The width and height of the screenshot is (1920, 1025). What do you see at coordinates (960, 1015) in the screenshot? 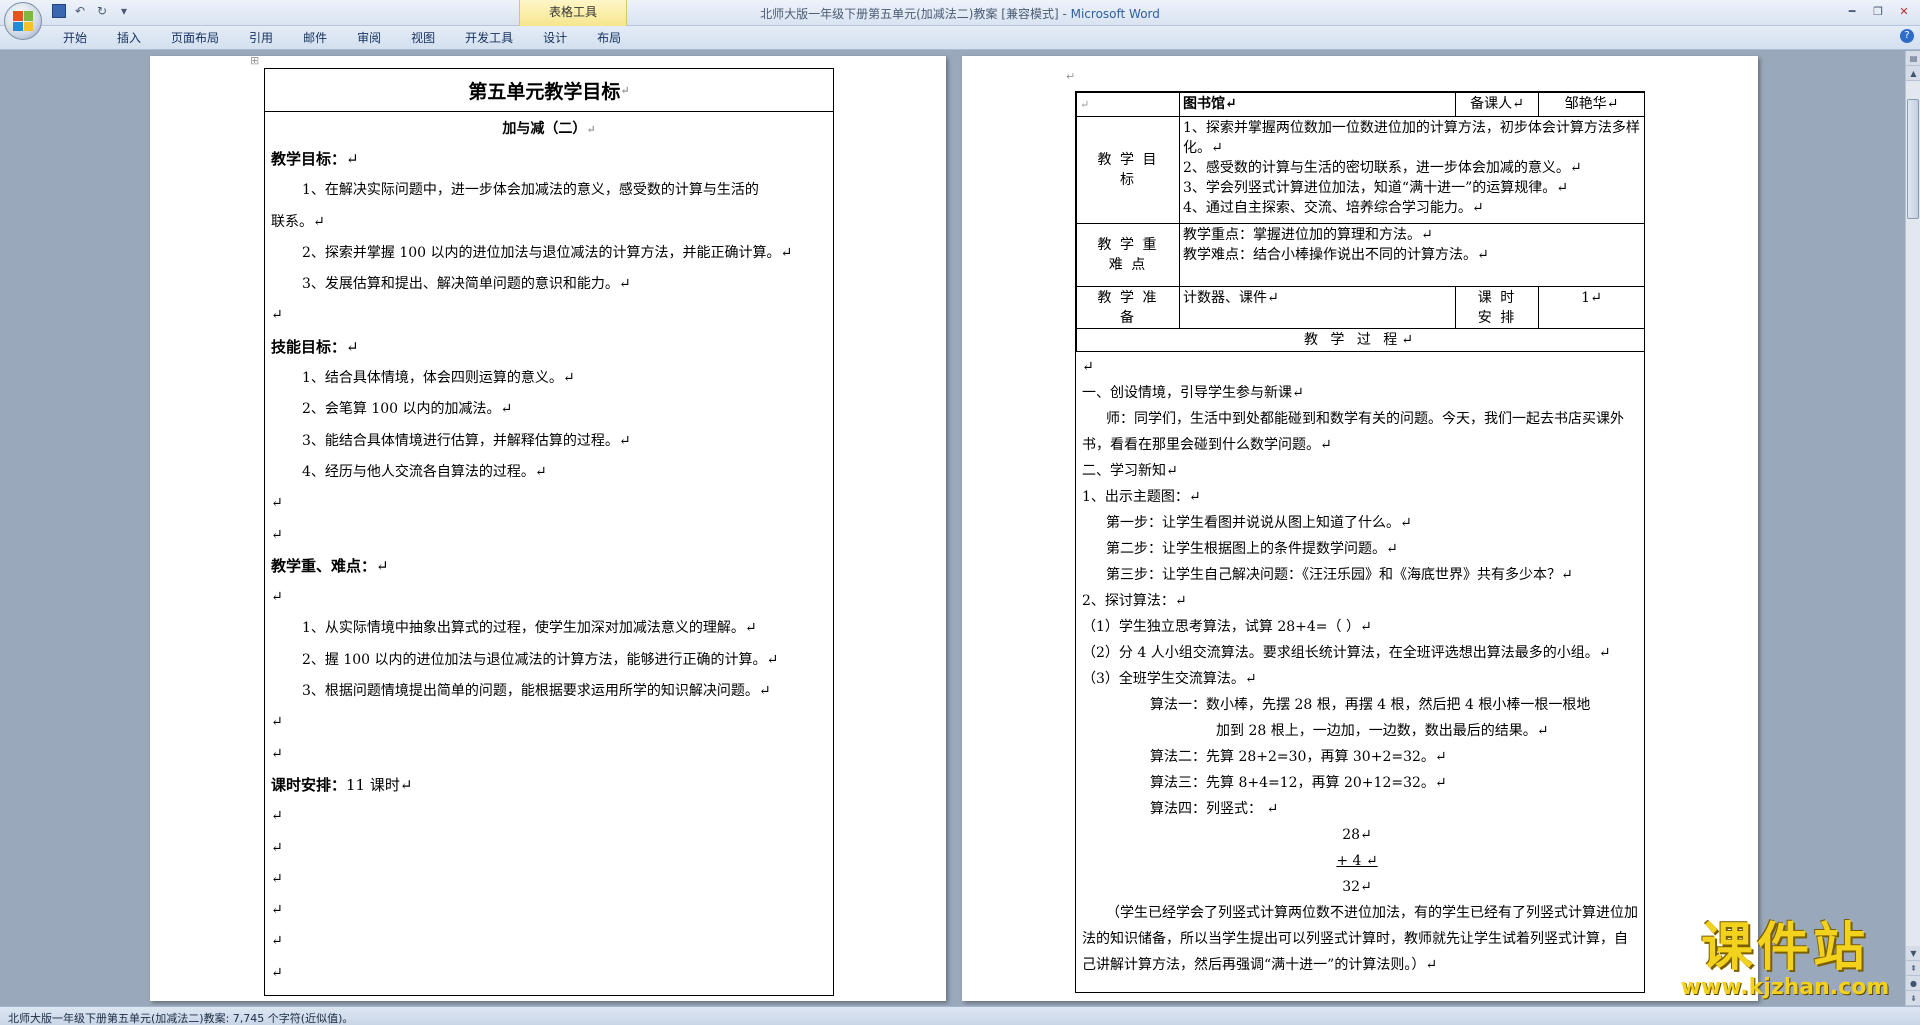
I see `status-bar: 北师大版一年级下册第五单元(加减法二)教案: 7,745 个字符(近似值)。` at bounding box center [960, 1015].